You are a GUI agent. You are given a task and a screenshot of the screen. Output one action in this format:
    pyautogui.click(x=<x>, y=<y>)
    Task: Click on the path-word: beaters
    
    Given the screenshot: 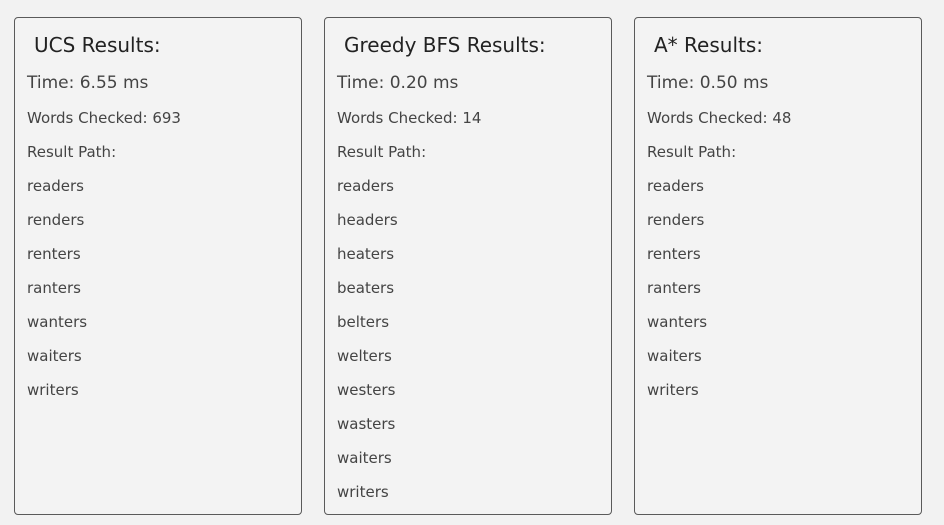 What is the action you would take?
    pyautogui.click(x=366, y=288)
    